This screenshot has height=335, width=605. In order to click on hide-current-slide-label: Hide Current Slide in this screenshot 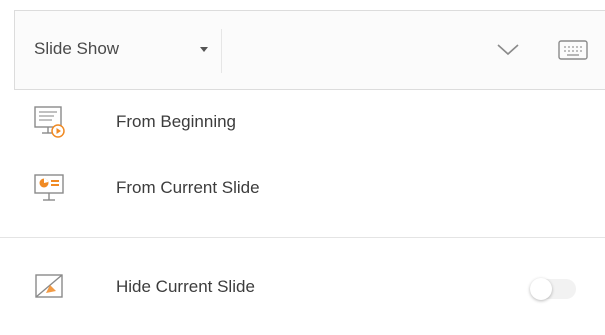, I will do `click(185, 286)`.